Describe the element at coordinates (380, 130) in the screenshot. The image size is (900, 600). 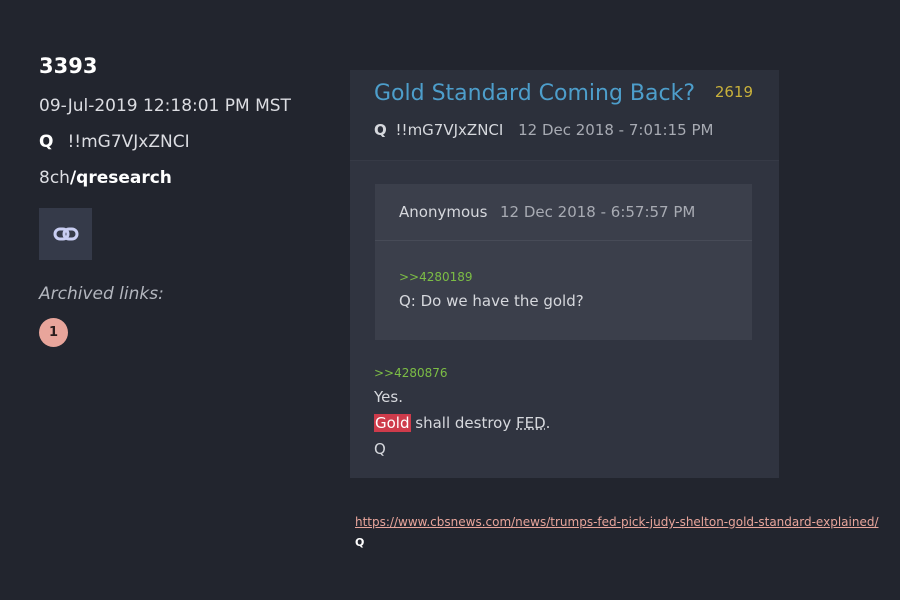
I see `screenshot-author-name: Q` at that location.